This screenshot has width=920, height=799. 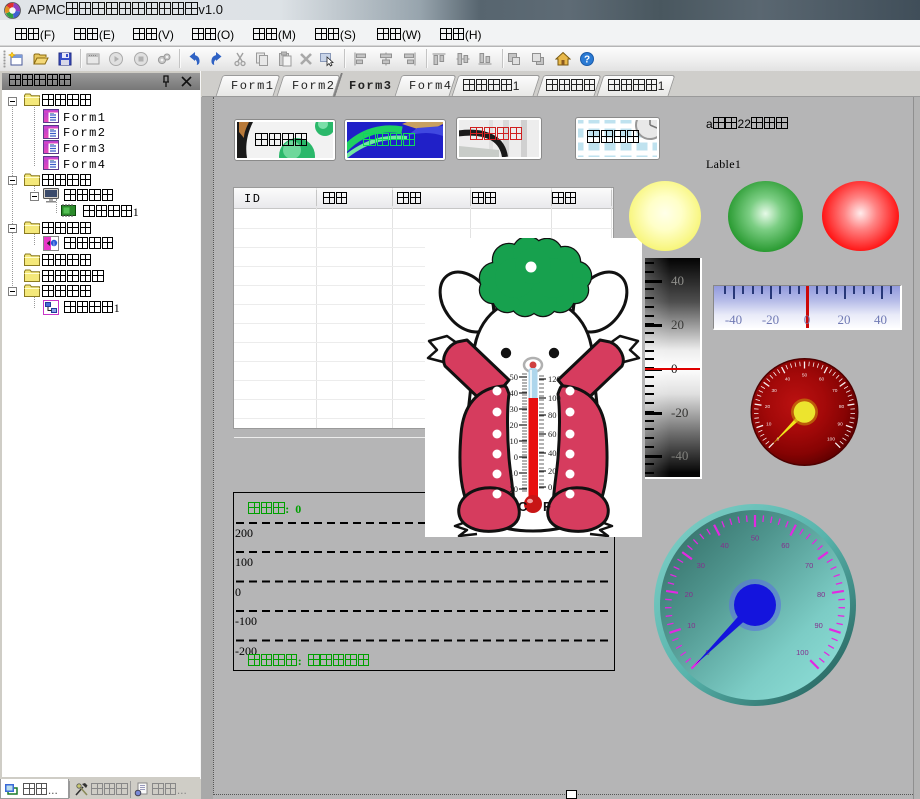 I want to click on svg-text: F, so click(x=547, y=506).